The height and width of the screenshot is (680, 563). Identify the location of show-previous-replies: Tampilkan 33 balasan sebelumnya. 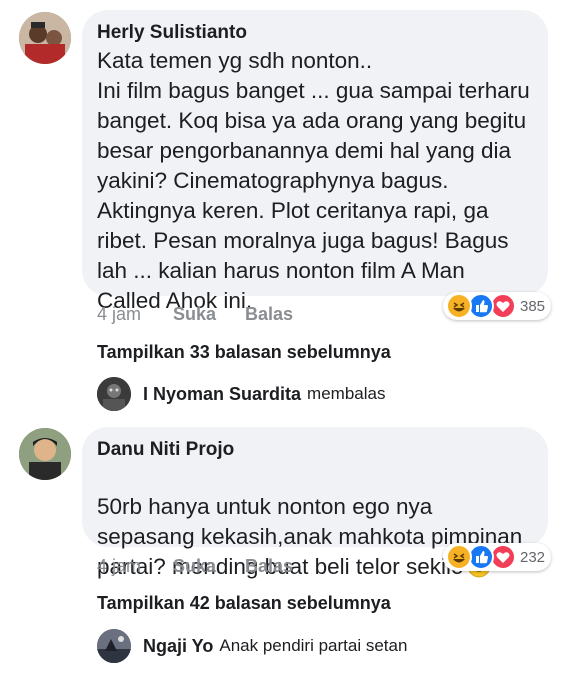
(244, 352).